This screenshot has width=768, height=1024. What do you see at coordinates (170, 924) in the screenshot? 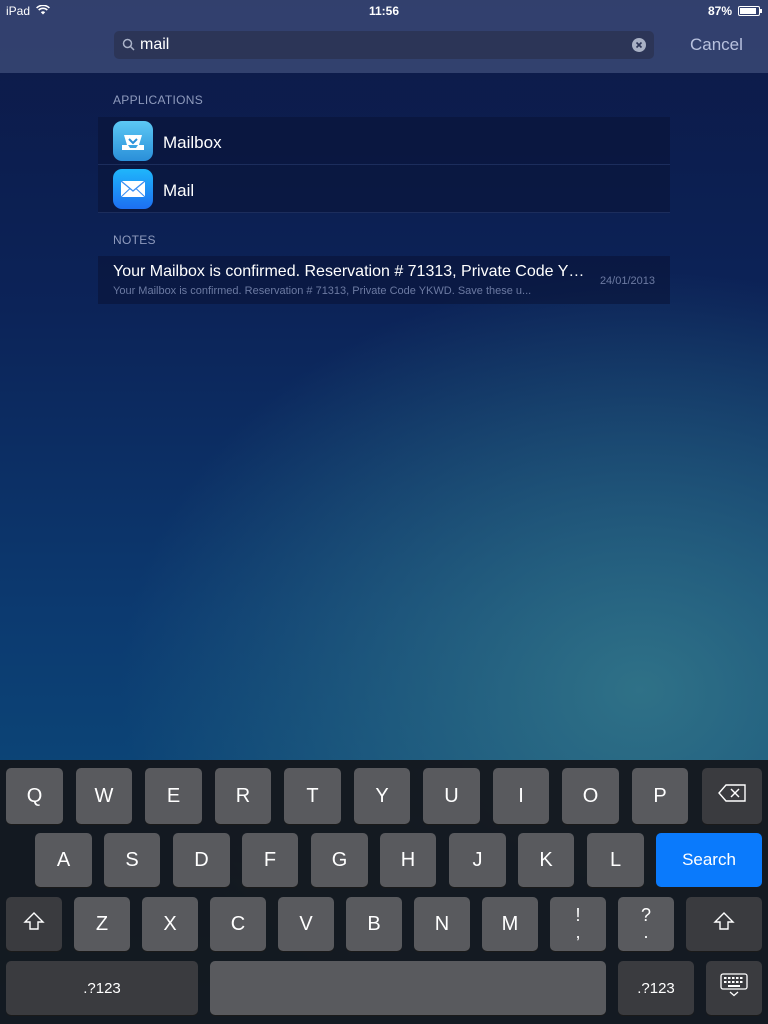
I see `key-x: X` at bounding box center [170, 924].